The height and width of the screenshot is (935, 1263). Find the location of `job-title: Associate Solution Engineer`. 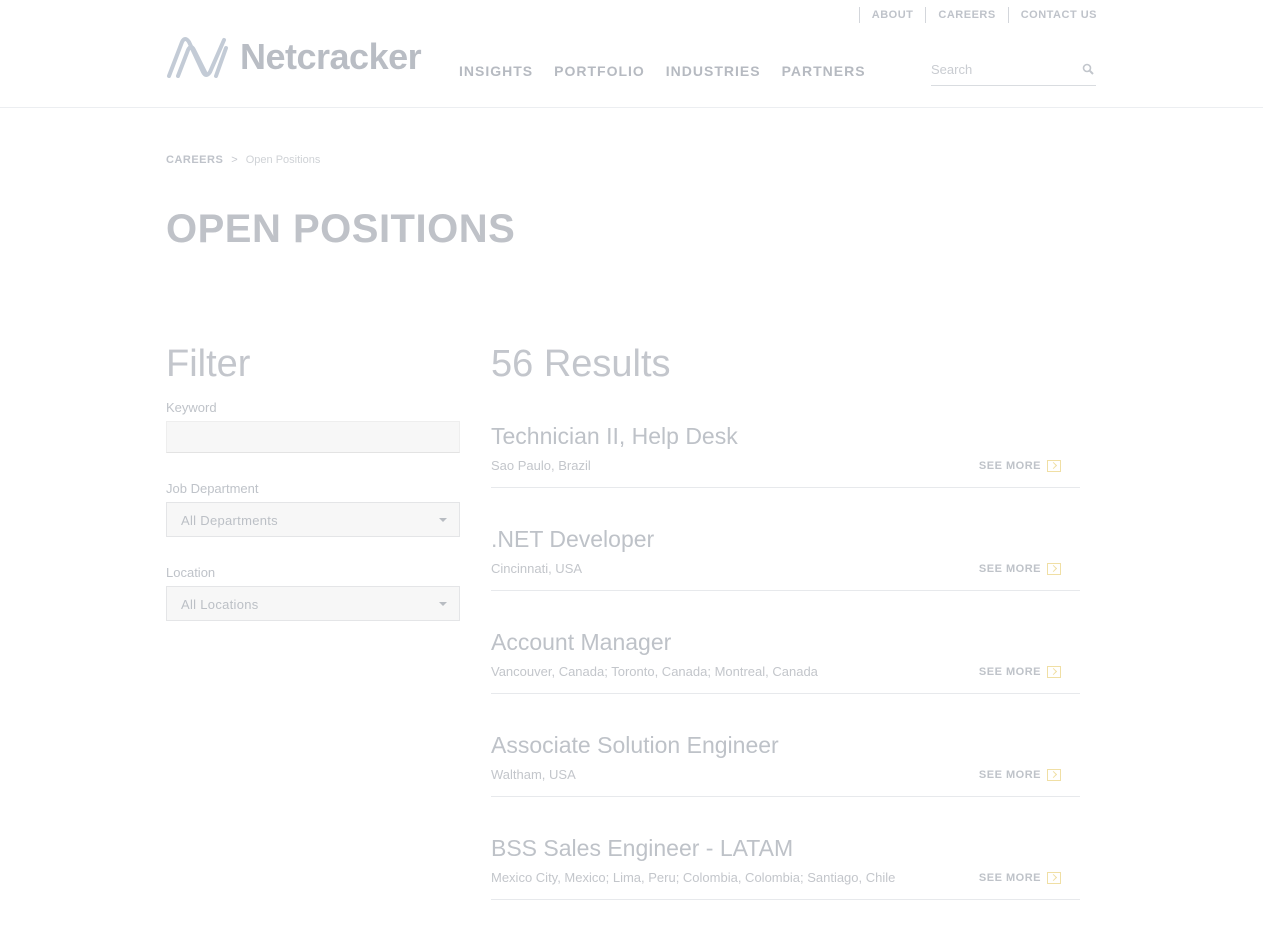

job-title: Associate Solution Engineer is located at coordinates (635, 745).